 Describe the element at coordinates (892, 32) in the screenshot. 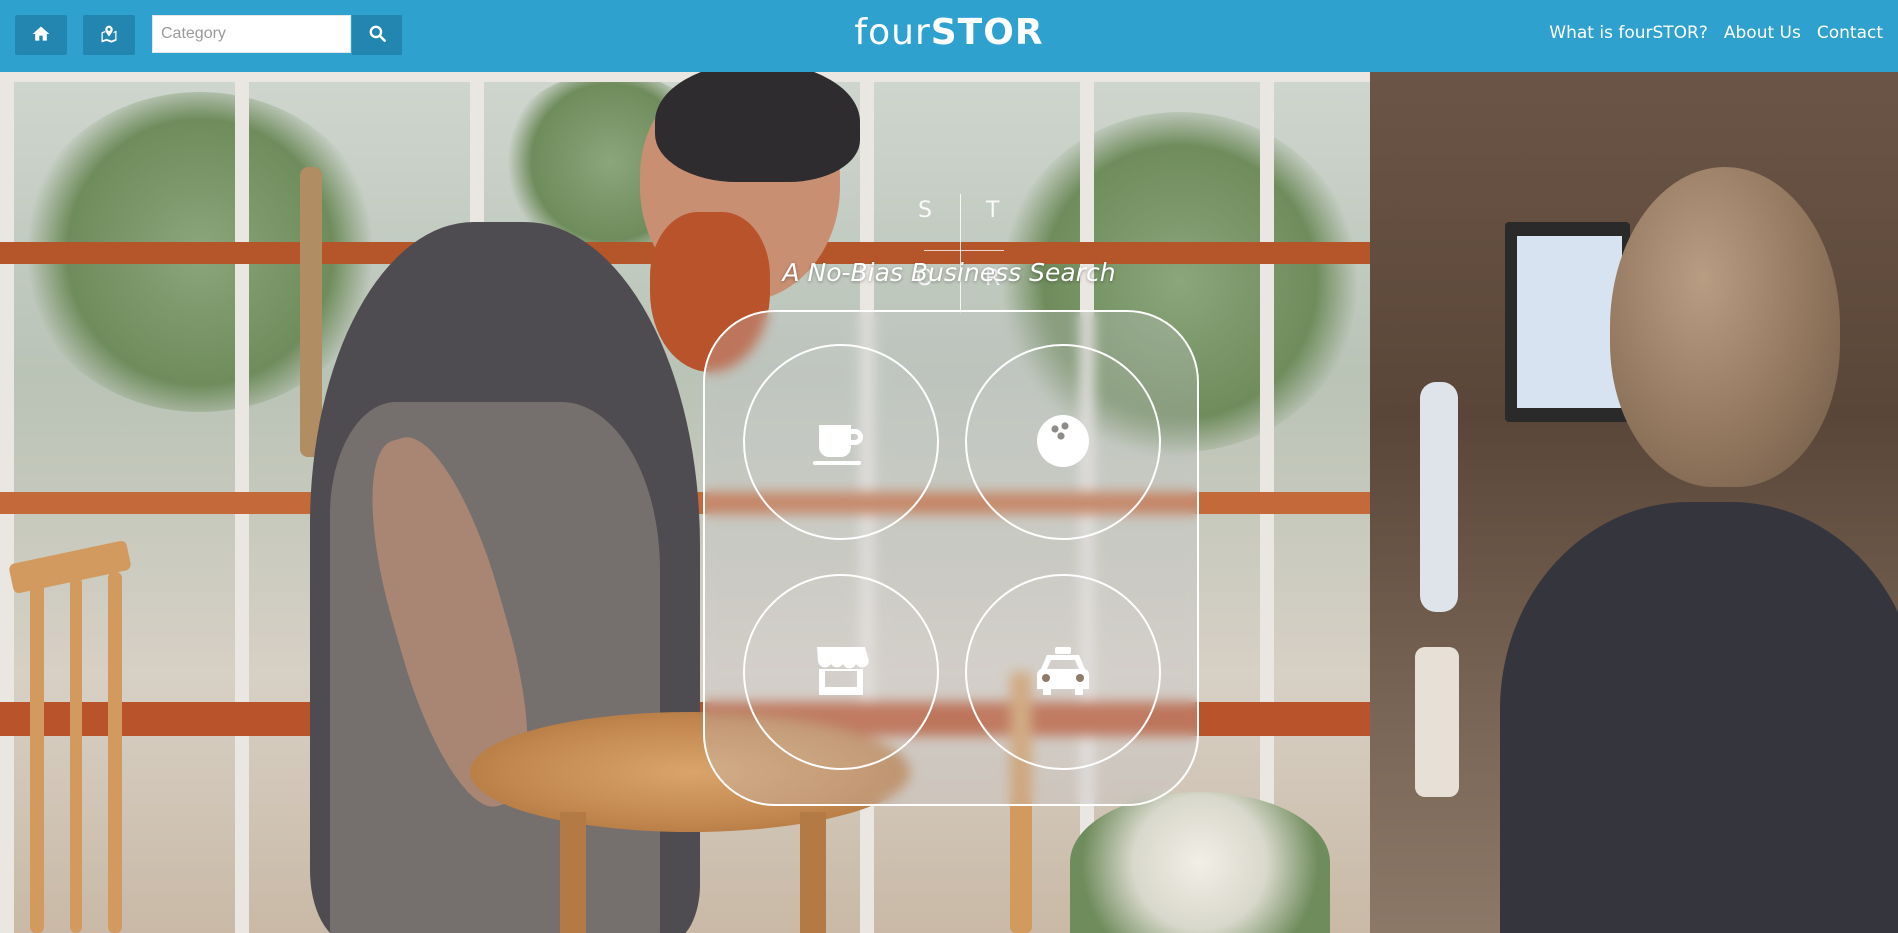

I see `brand-light-text: four` at that location.